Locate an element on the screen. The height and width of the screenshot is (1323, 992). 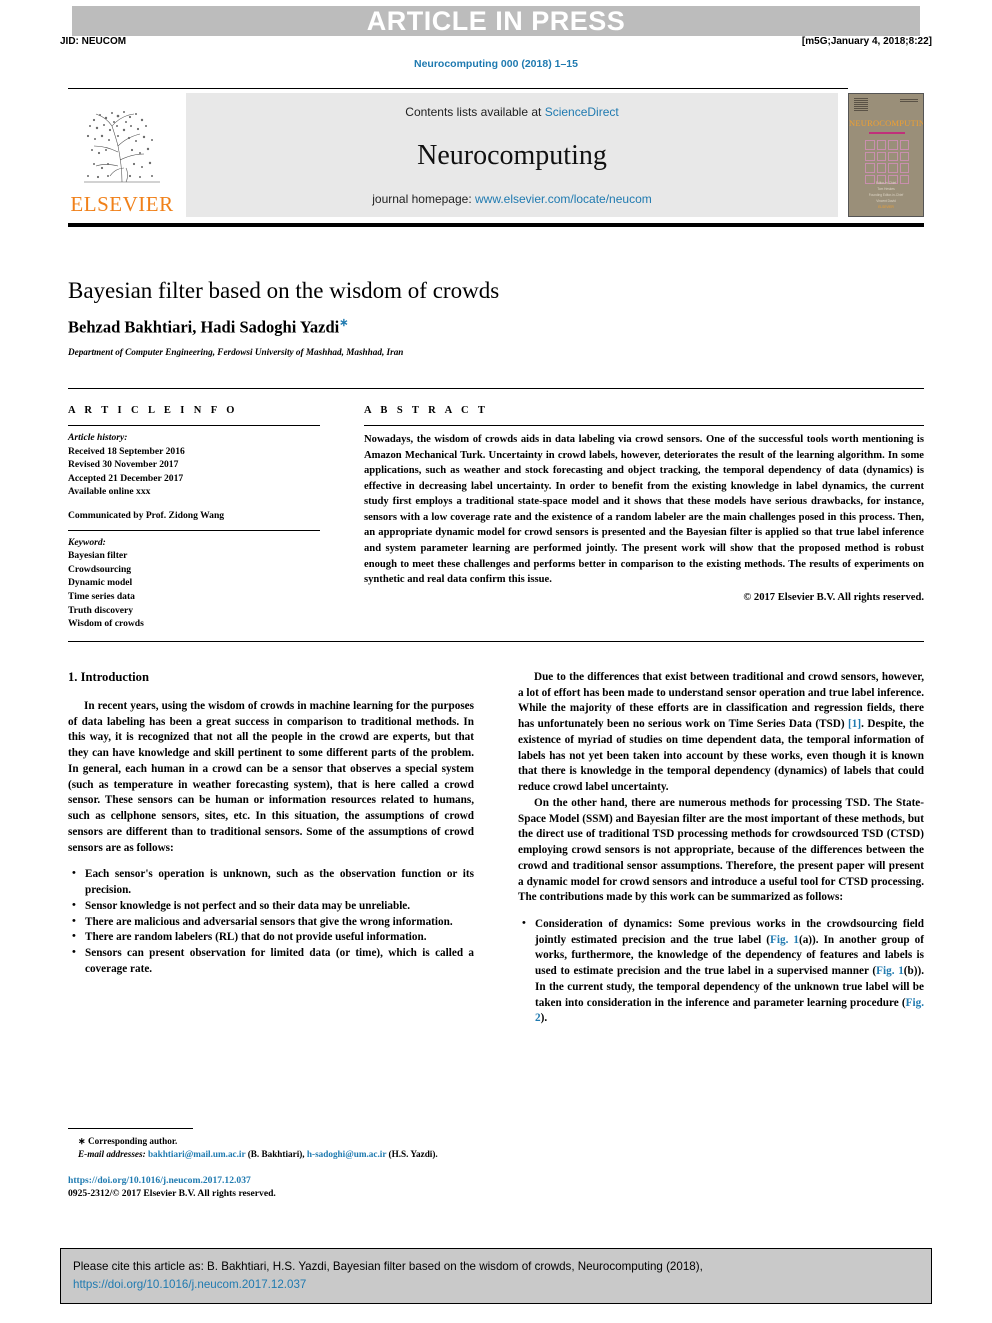
article-info-rule is located at coordinates (194, 425).